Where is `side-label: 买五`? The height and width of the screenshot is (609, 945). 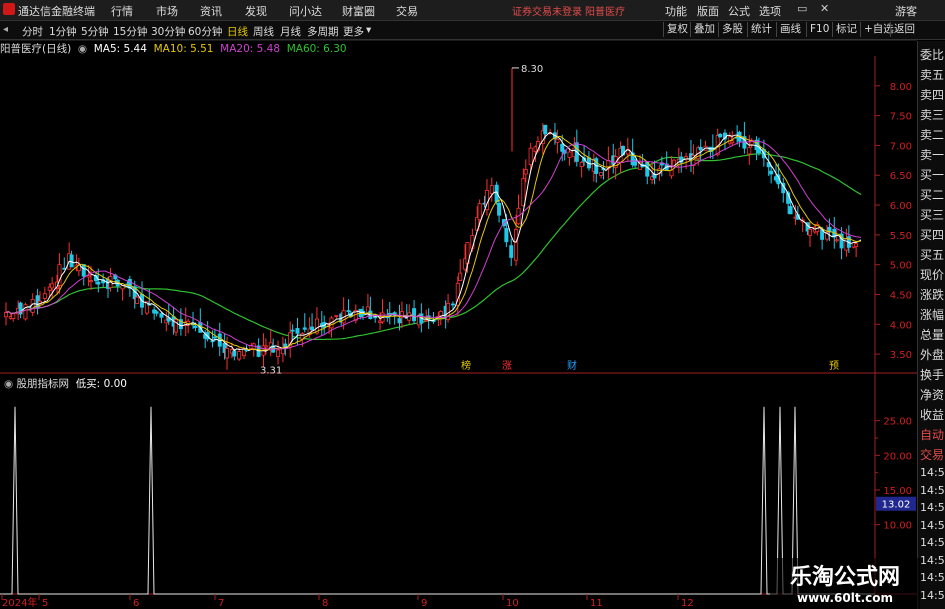
side-label: 买五 is located at coordinates (932, 254).